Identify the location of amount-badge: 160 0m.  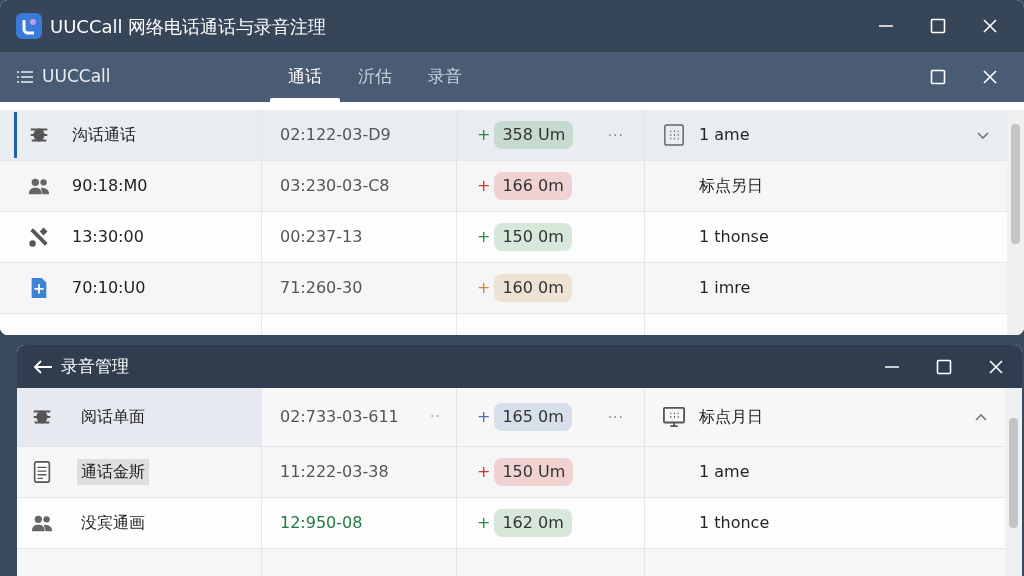
(533, 288).